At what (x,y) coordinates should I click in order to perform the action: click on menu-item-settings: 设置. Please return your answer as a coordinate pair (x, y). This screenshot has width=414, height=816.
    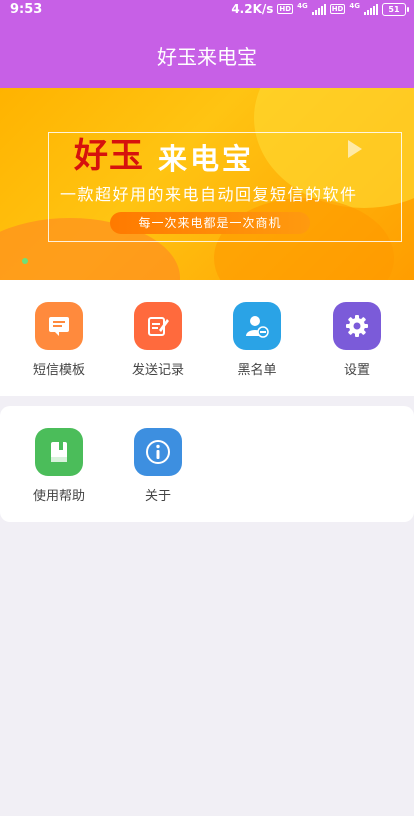
    Looking at the image, I should click on (357, 340).